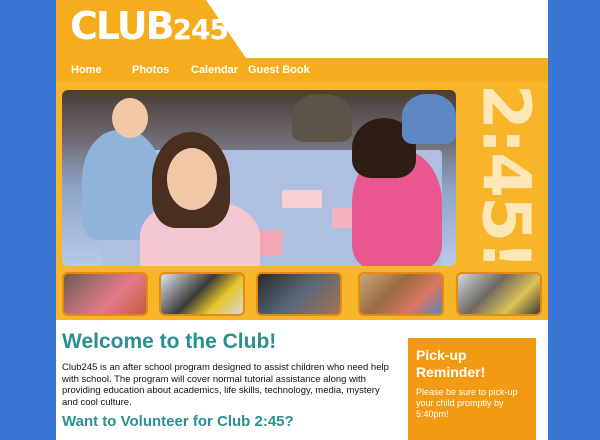 This screenshot has width=600, height=440. I want to click on hero-time-text: 2:45!, so click(506, 176).